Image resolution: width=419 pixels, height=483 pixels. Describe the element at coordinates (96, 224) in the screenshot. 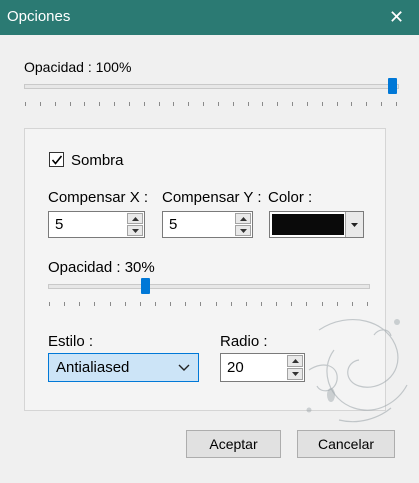

I see `offset-x-spinbox: 5` at that location.